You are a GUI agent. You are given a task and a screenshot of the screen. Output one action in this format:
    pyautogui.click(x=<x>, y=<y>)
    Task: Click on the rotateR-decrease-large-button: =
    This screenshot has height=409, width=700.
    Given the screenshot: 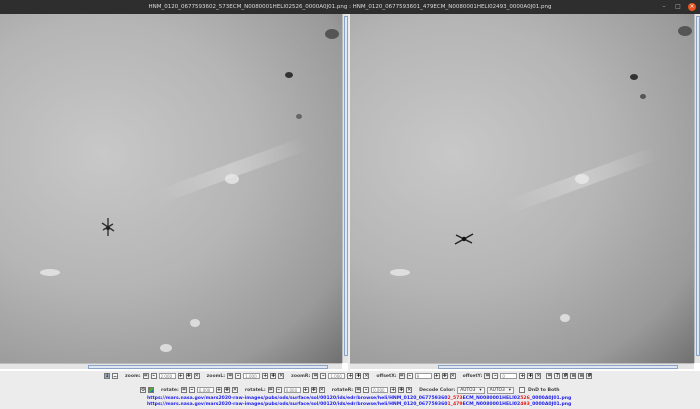 What is the action you would take?
    pyautogui.click(x=358, y=390)
    